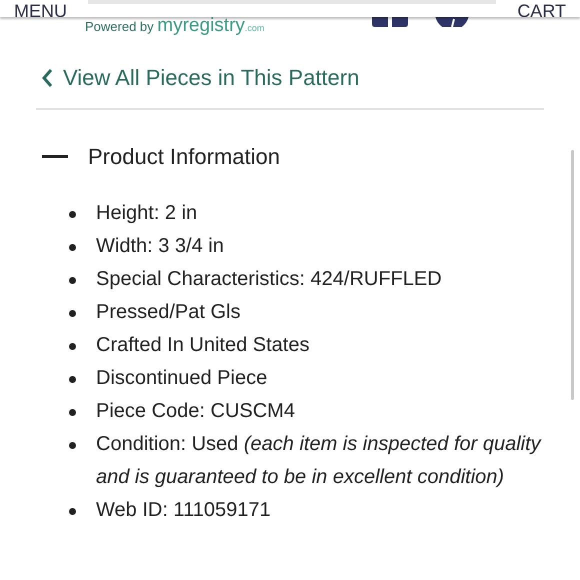 The width and height of the screenshot is (580, 580). Describe the element at coordinates (572, 275) in the screenshot. I see `scroll-bar` at that location.